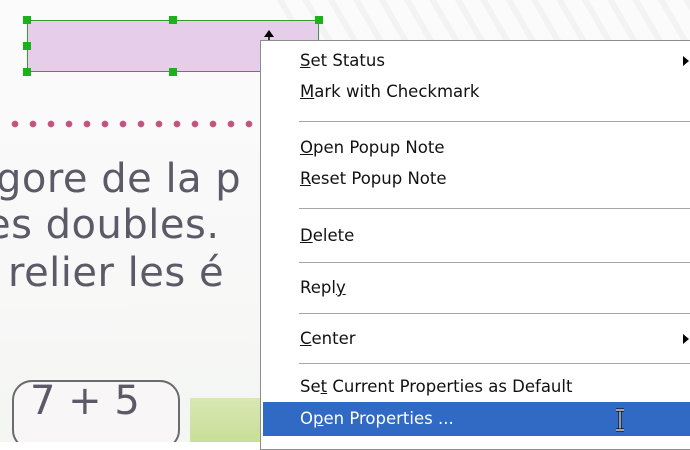 The height and width of the screenshot is (450, 690). I want to click on resize-handle-middle-left, so click(27, 46).